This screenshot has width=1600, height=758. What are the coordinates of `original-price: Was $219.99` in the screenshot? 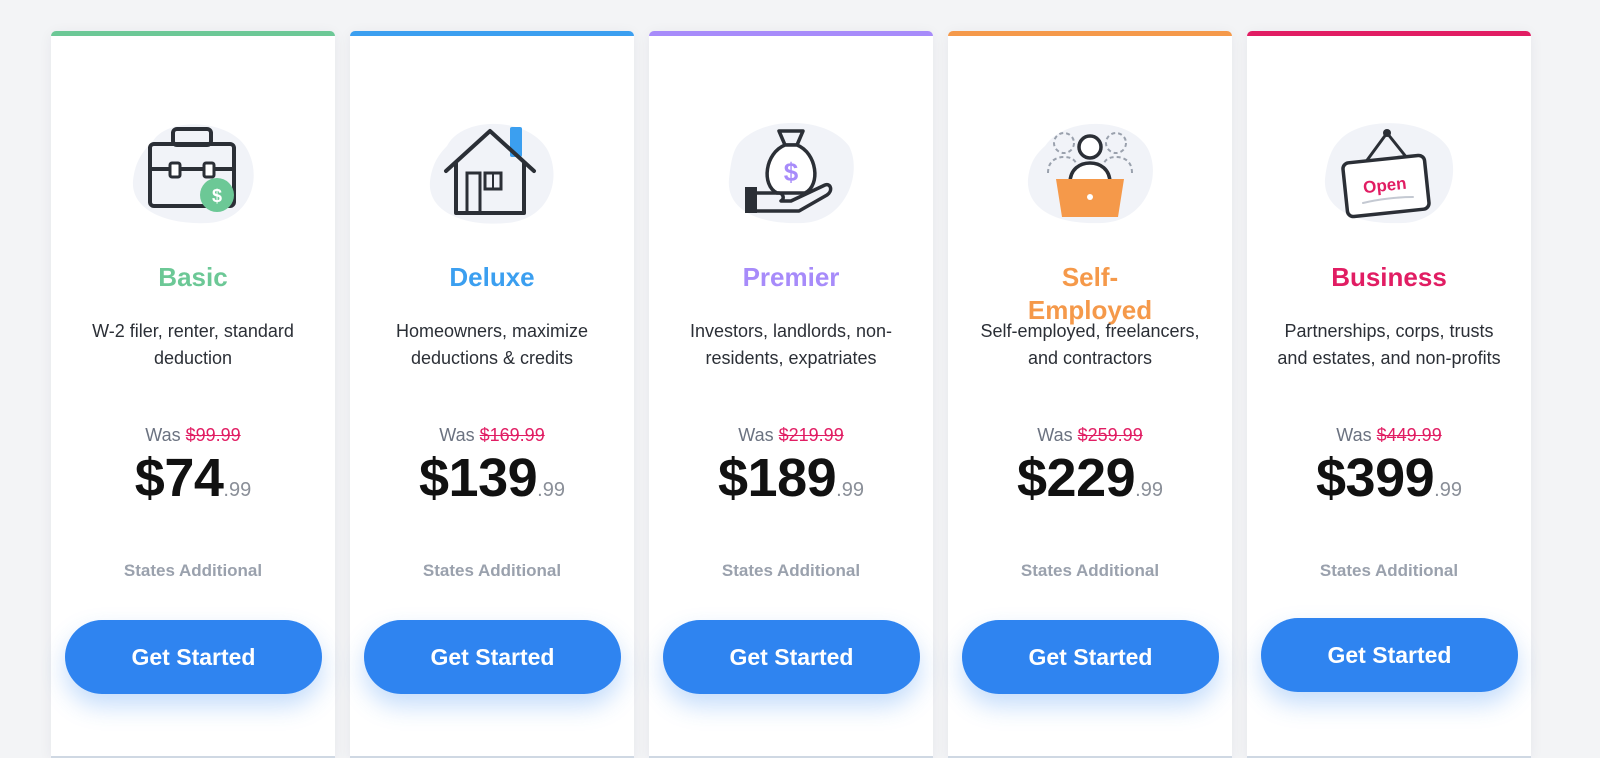 It's located at (791, 435).